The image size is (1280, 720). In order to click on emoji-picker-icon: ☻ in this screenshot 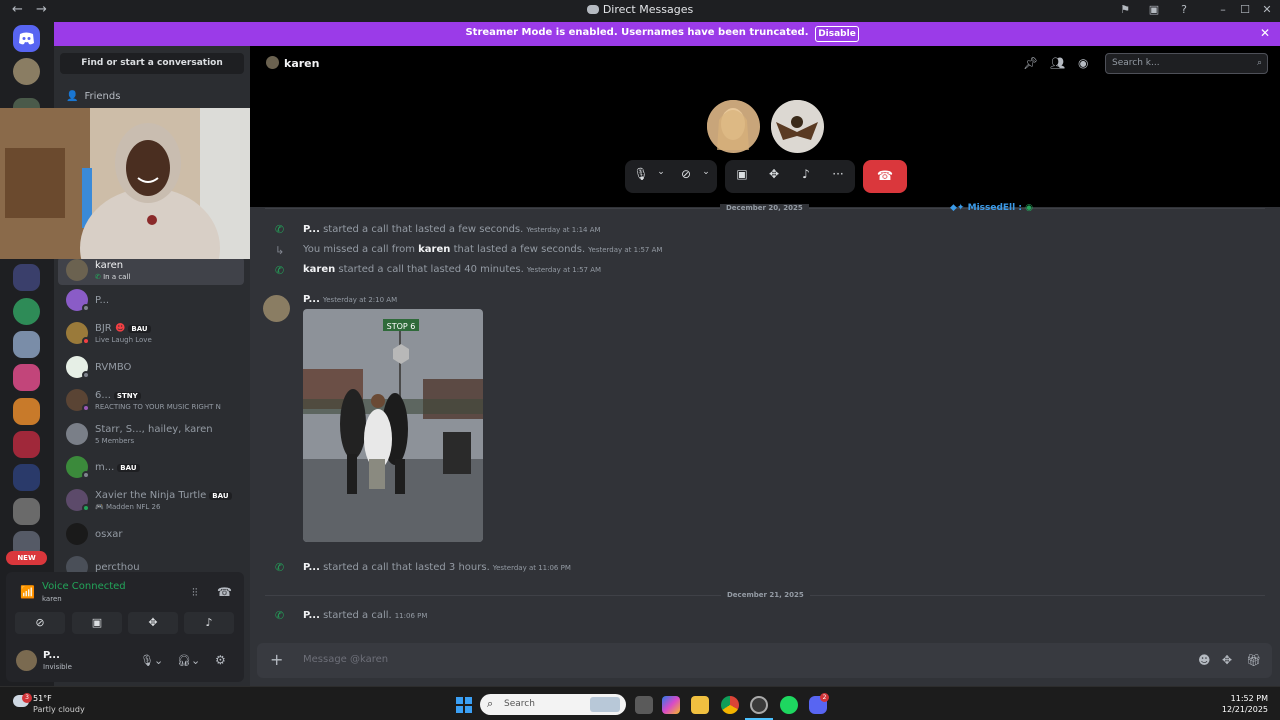, I will do `click(1204, 660)`.